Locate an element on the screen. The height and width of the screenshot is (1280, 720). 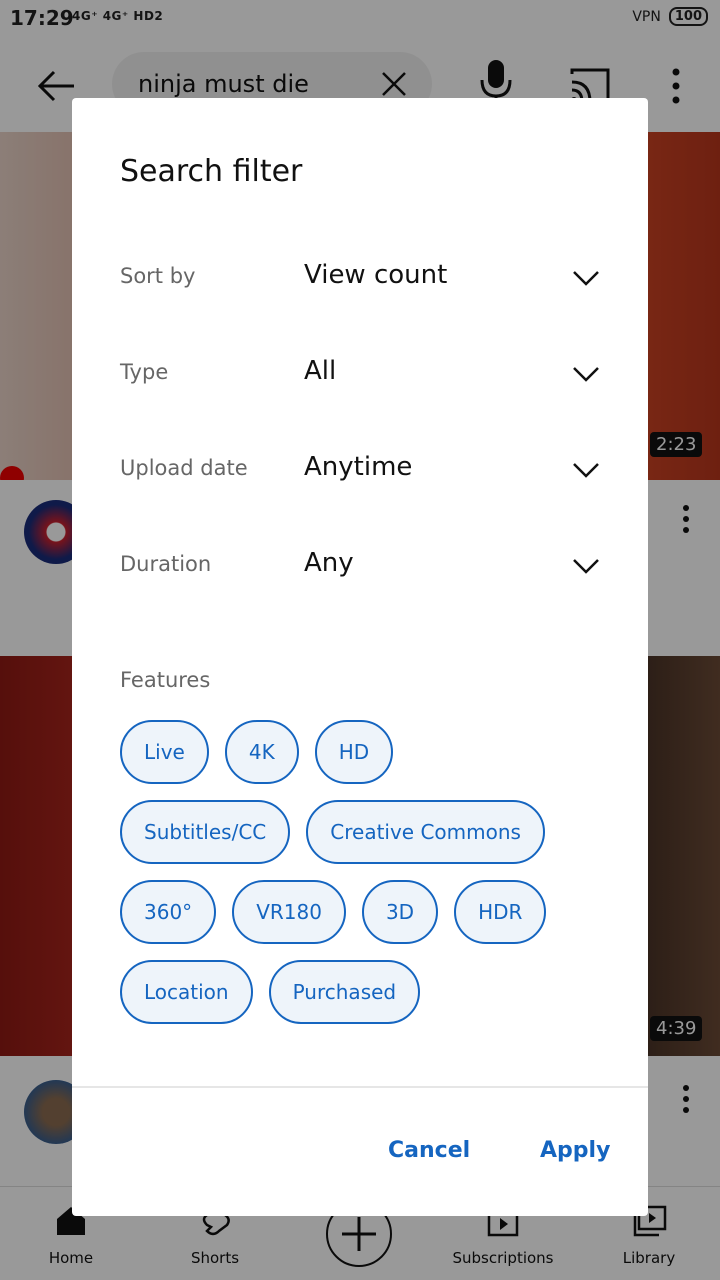
chip-hdr: HDR is located at coordinates (500, 912).